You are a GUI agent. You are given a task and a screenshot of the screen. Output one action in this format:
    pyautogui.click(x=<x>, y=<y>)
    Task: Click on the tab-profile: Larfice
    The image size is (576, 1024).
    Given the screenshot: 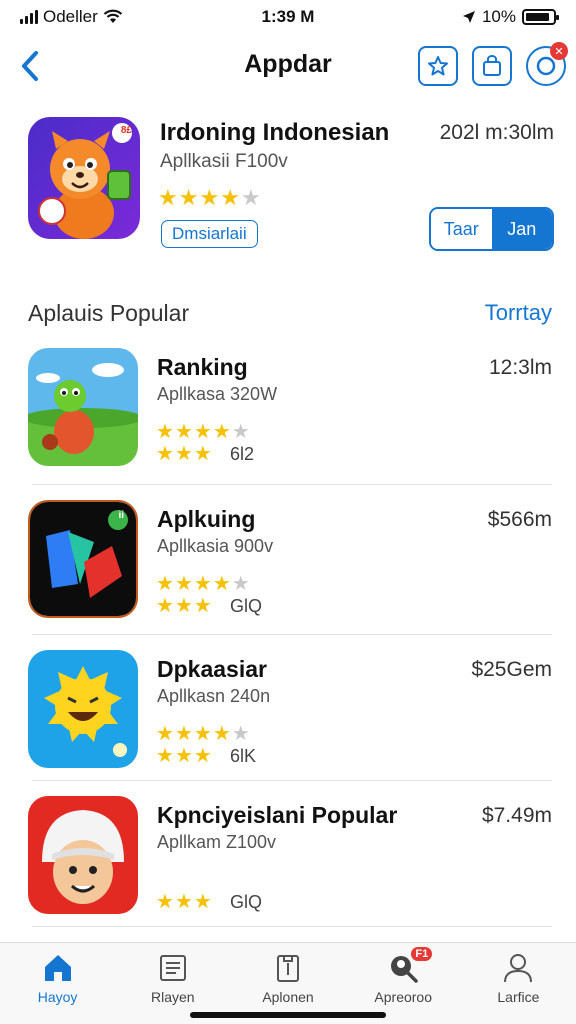 What is the action you would take?
    pyautogui.click(x=518, y=983)
    